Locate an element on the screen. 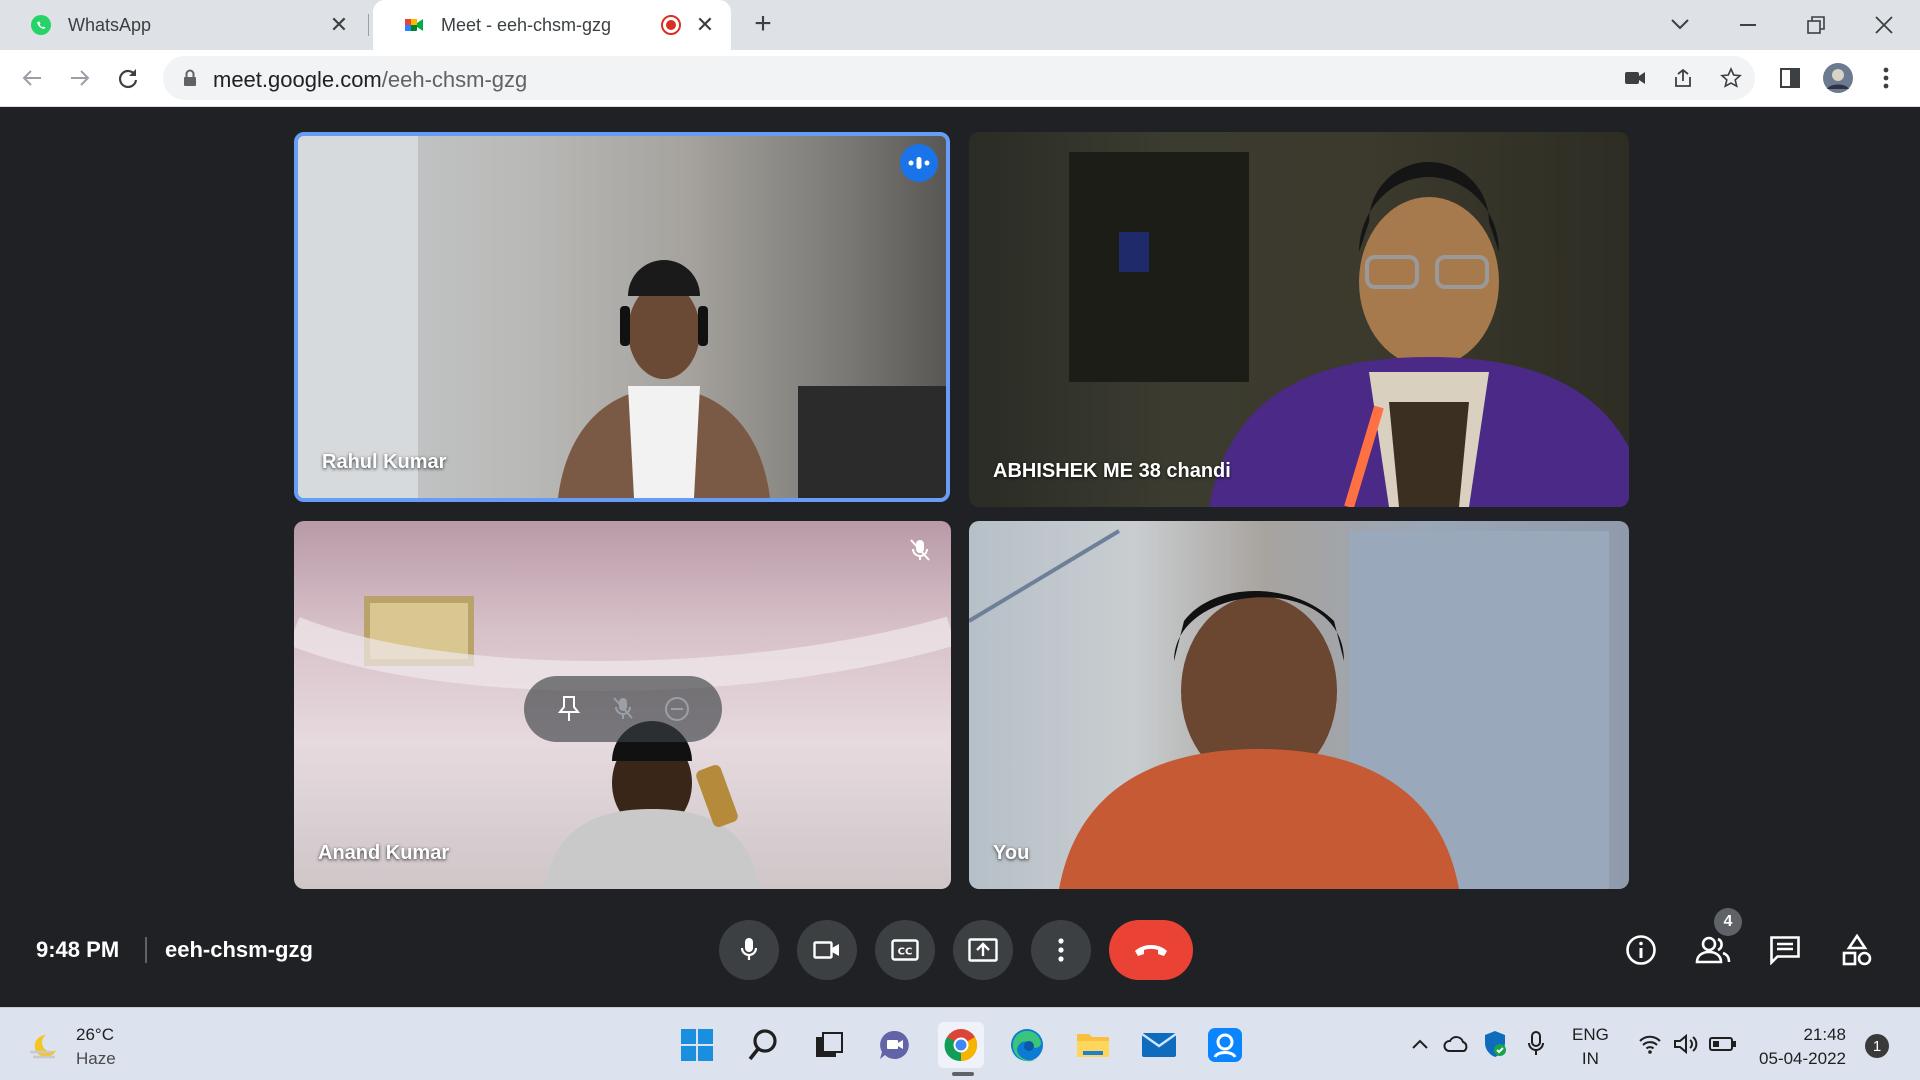  end-call-icon is located at coordinates (1151, 950).